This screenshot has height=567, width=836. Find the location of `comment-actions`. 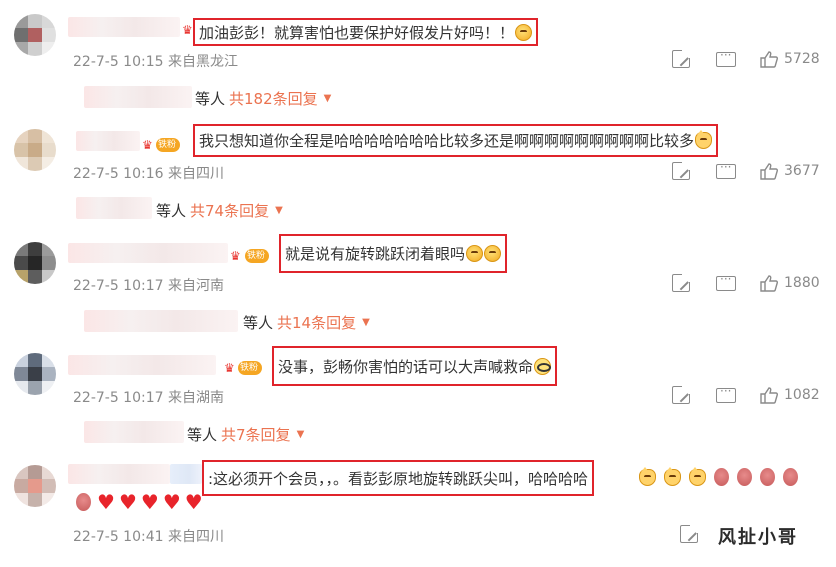

comment-actions is located at coordinates (689, 533).